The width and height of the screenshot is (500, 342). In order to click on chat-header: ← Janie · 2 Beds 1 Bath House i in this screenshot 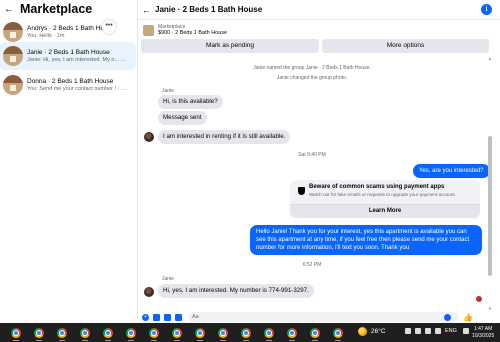, I will do `click(319, 10)`.